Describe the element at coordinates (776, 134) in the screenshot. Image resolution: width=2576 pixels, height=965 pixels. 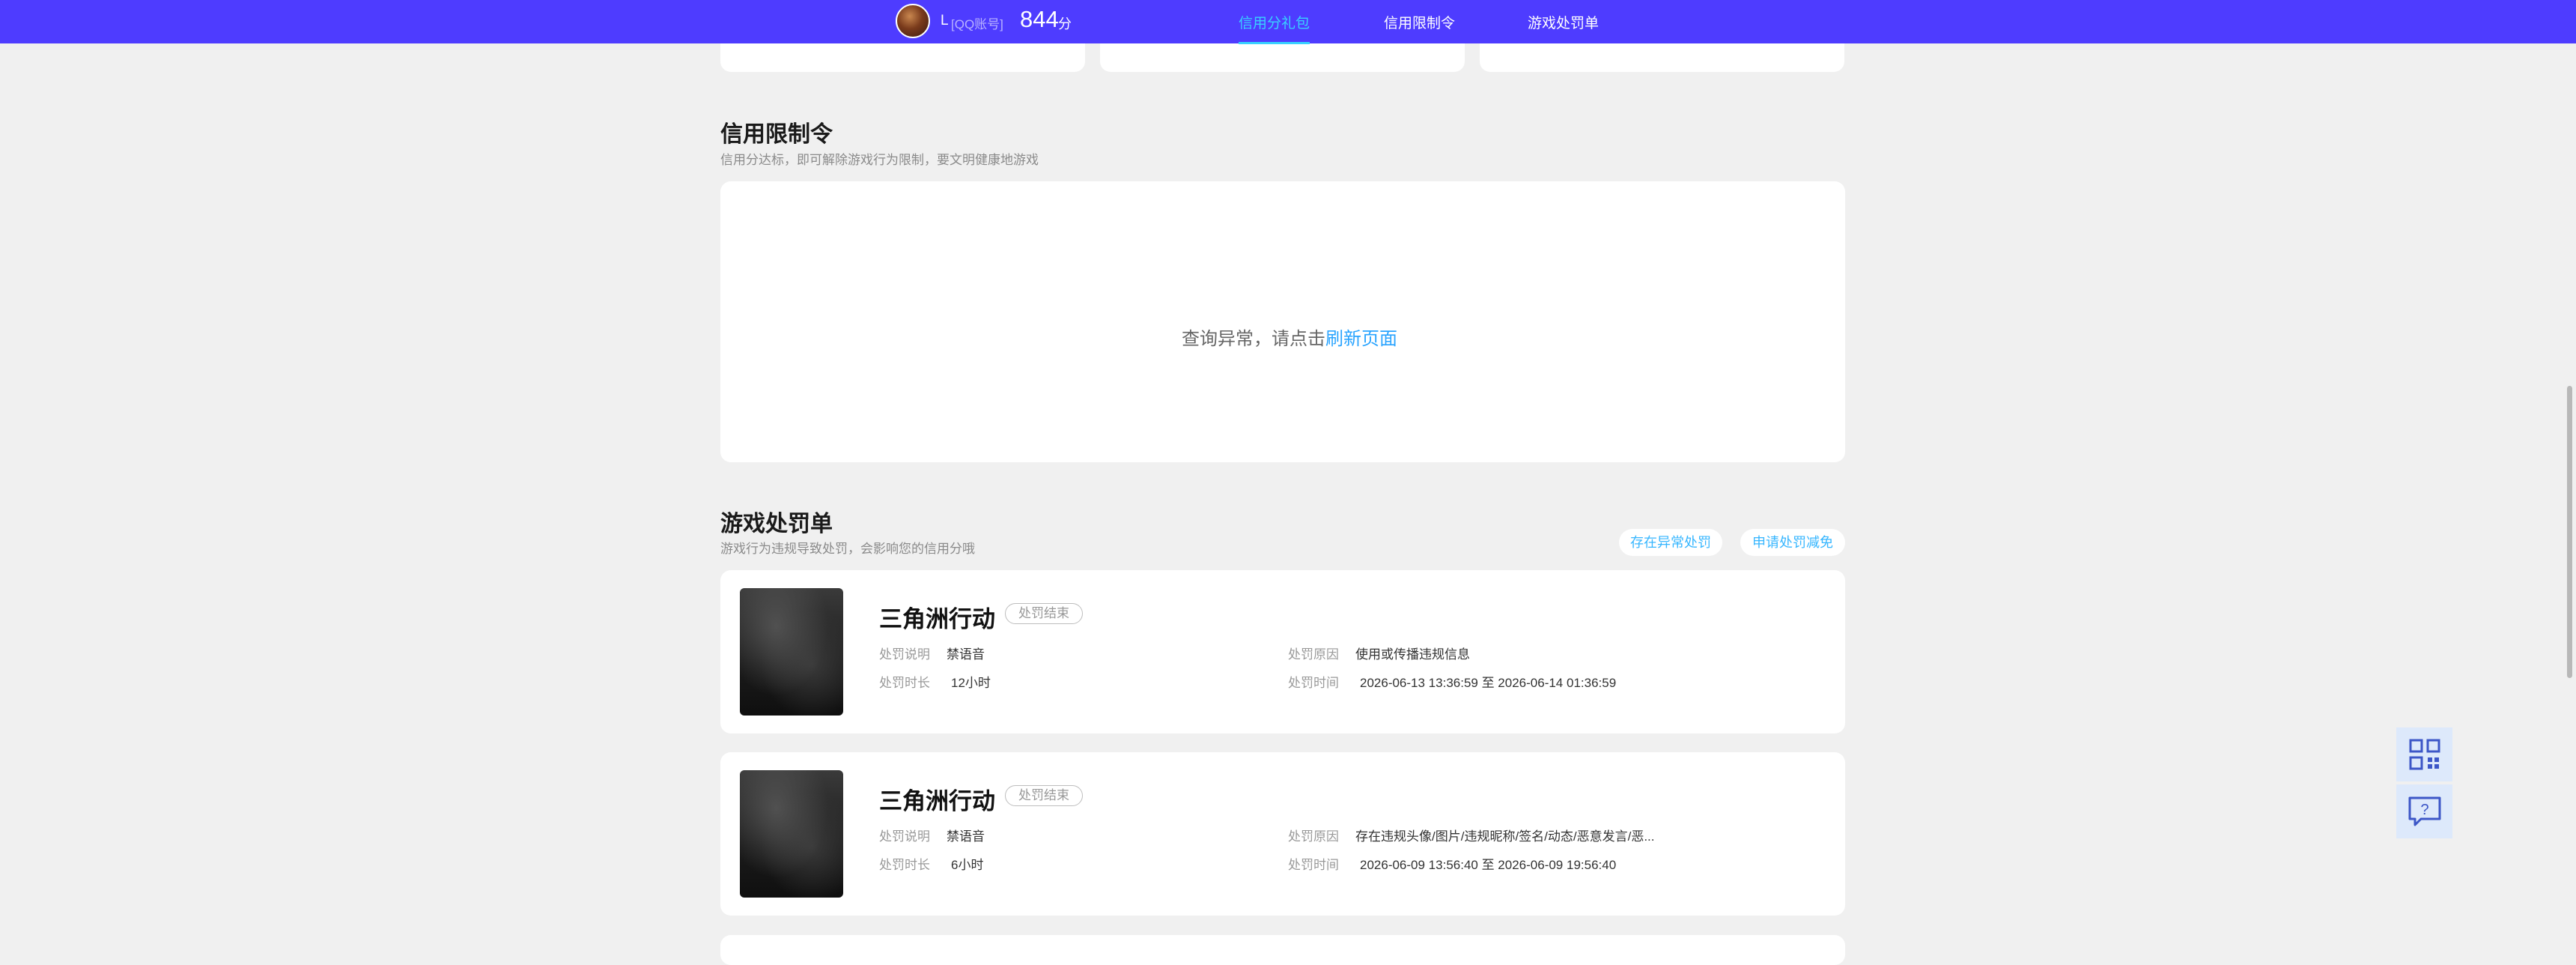
I see `restriction-section-title: 信用限制令` at that location.